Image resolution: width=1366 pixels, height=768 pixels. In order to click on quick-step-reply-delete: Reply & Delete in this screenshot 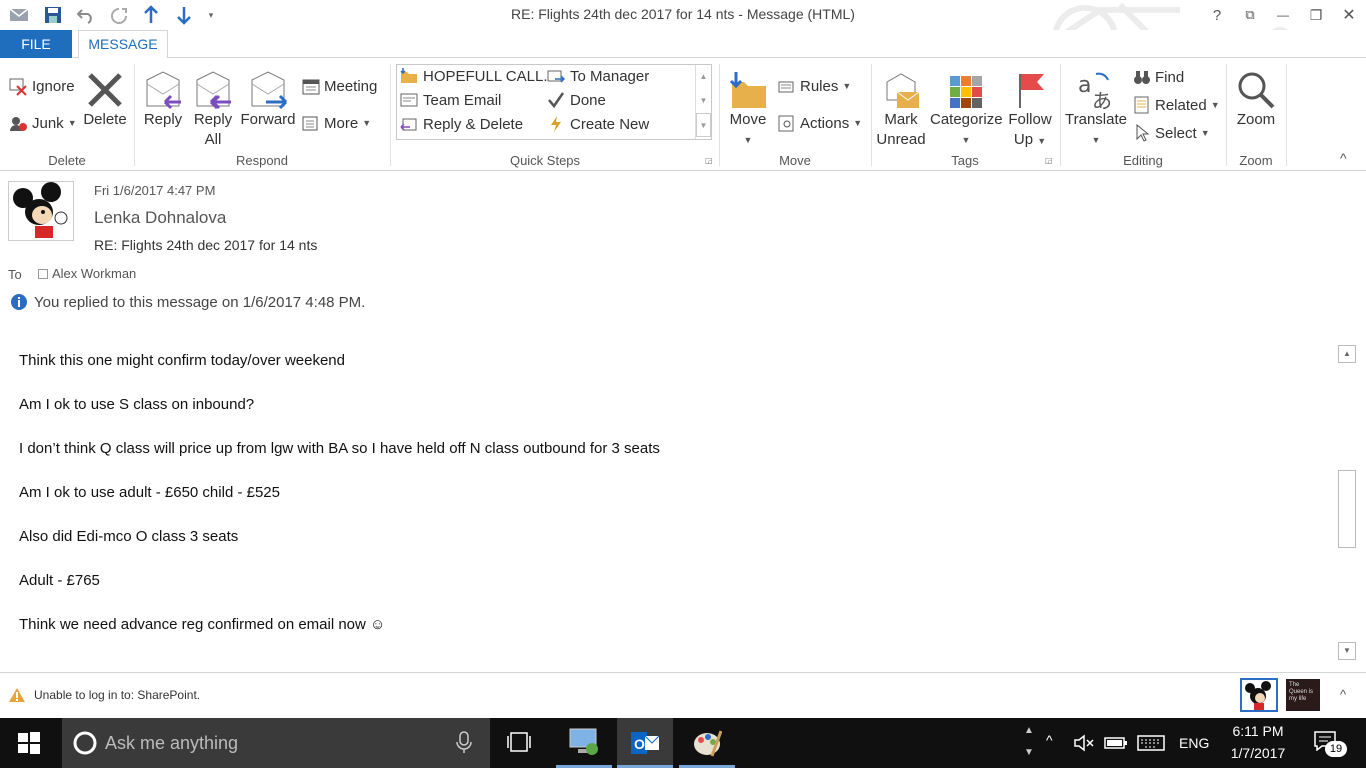, I will do `click(461, 124)`.